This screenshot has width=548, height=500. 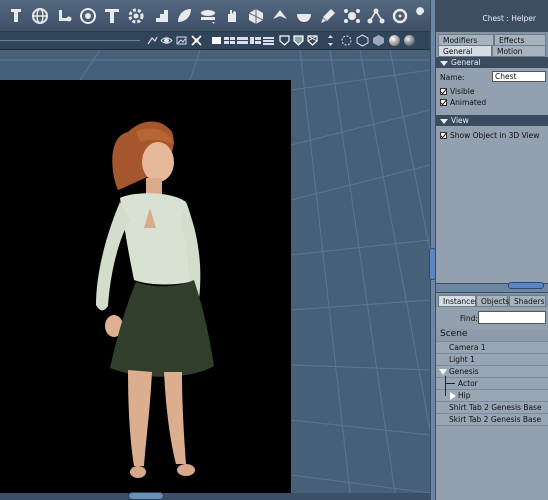 I want to click on name-field: Chest, so click(x=519, y=76).